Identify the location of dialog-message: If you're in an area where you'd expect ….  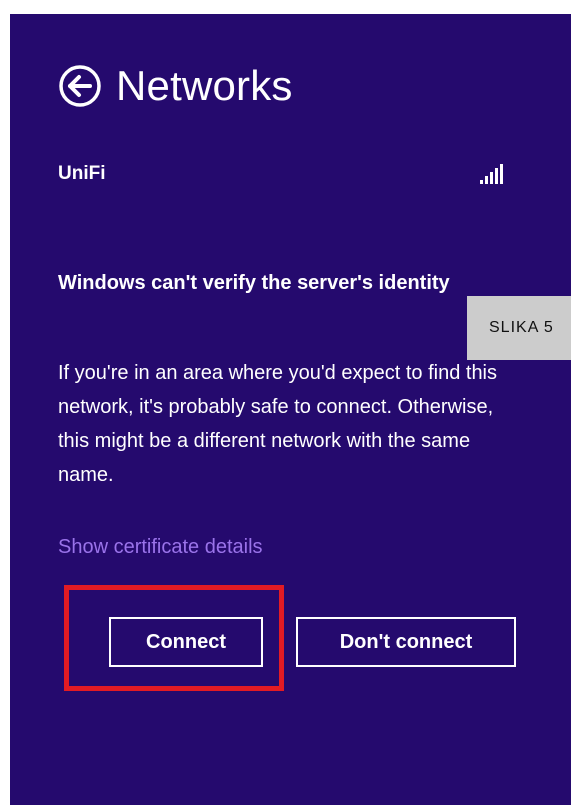
(278, 424).